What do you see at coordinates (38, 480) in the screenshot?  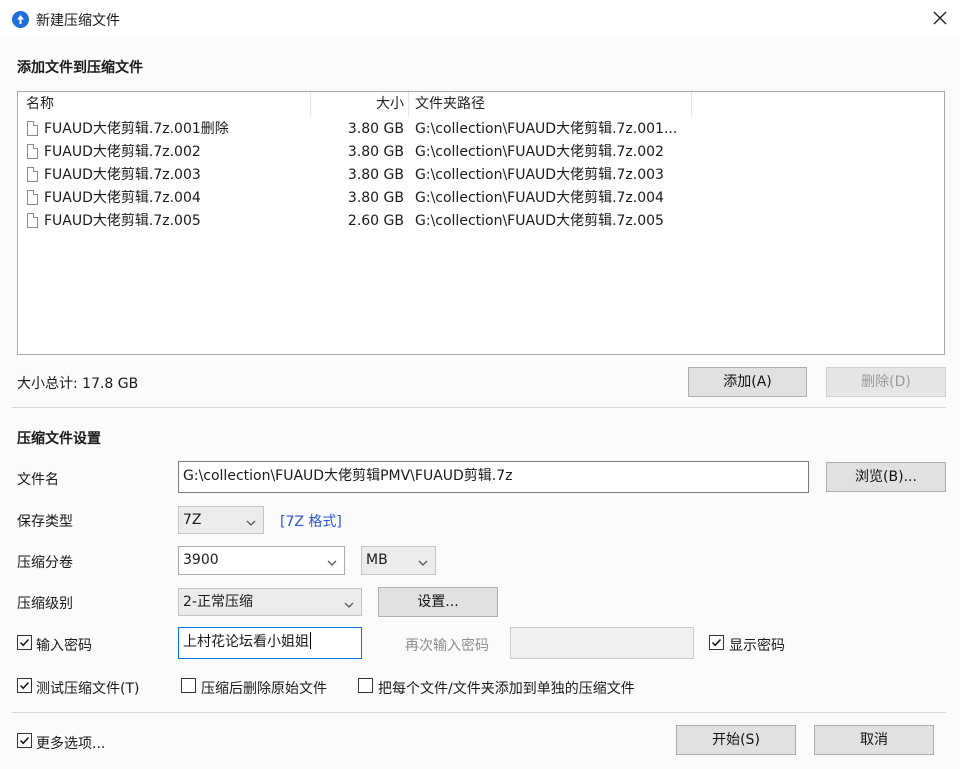 I see `filename-label: 文件名` at bounding box center [38, 480].